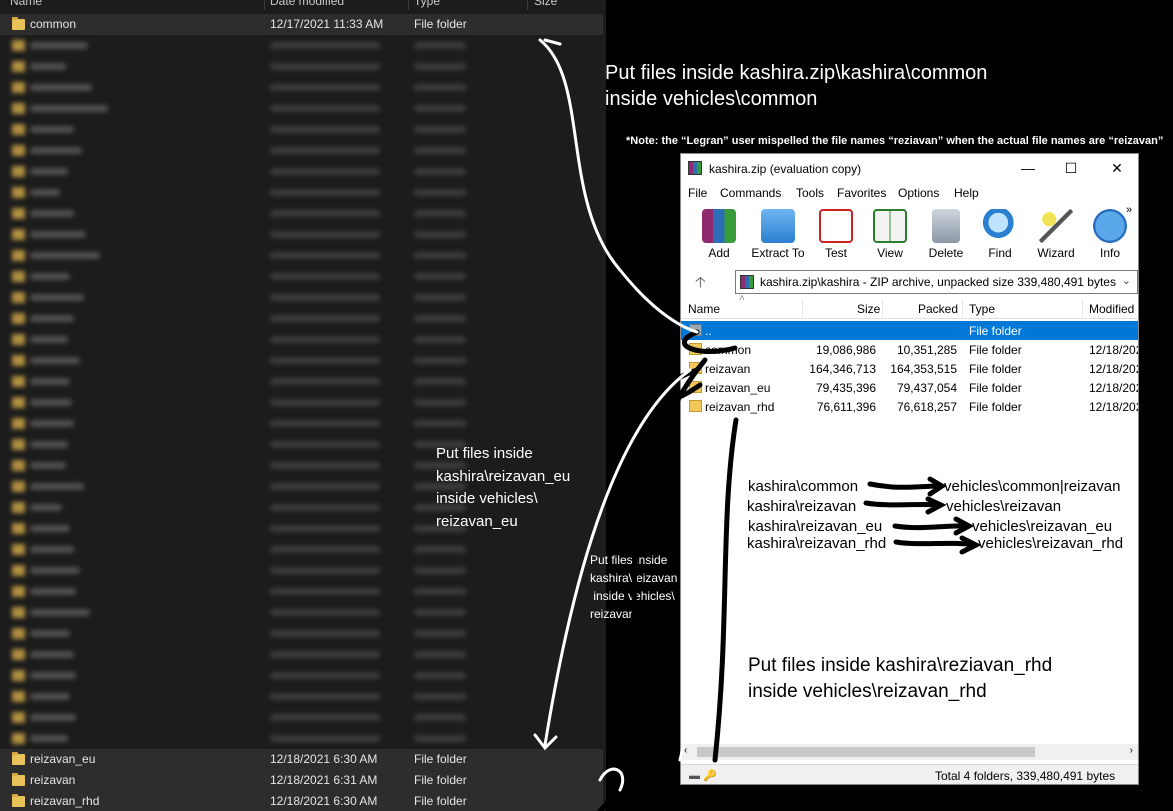 This screenshot has height=811, width=1173. What do you see at coordinates (810, 193) in the screenshot?
I see `menu-tools: Tools` at bounding box center [810, 193].